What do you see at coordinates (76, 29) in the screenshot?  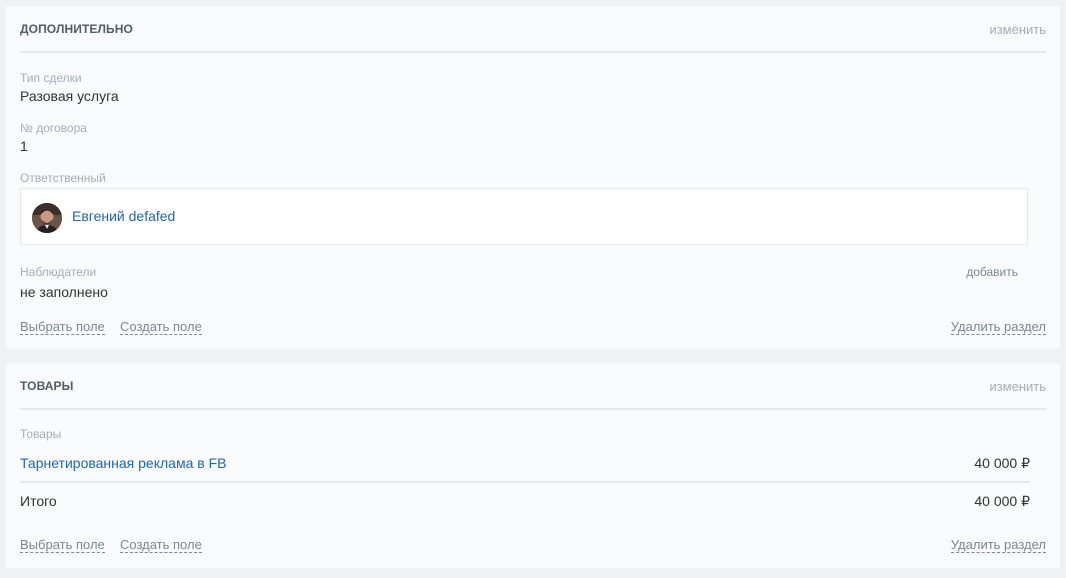 I see `section-title: ДОПОЛНИТЕЛЬНО` at bounding box center [76, 29].